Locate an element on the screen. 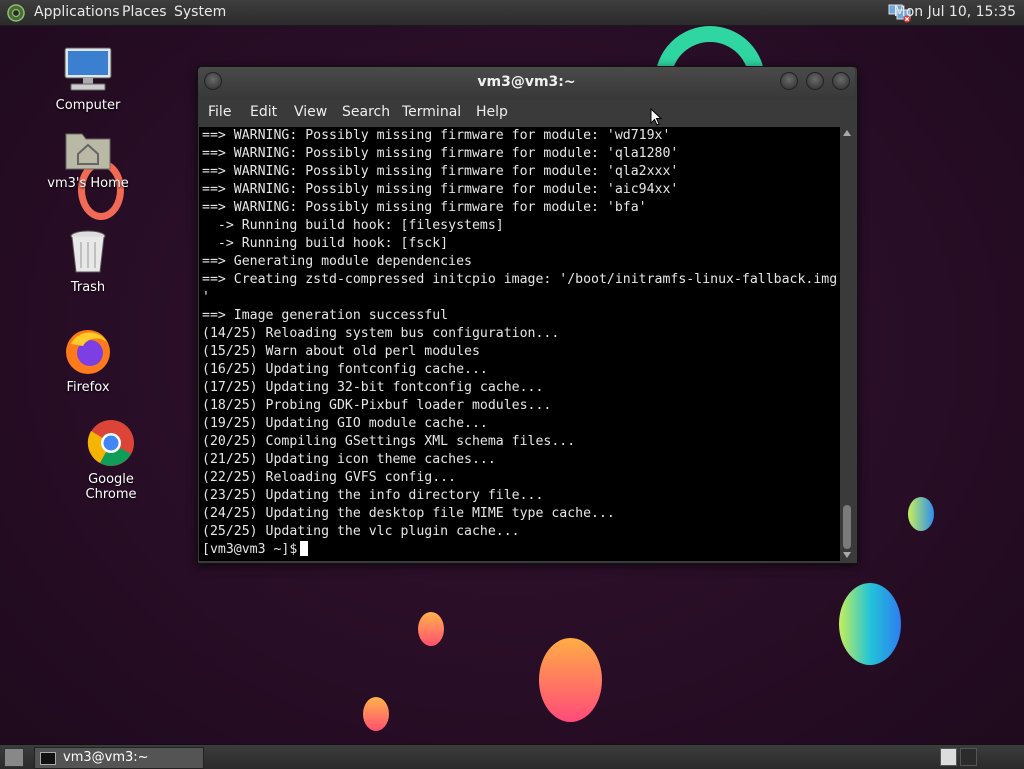 The height and width of the screenshot is (769, 1024). desktop-icon-firefox: Firefox is located at coordinates (88, 360).